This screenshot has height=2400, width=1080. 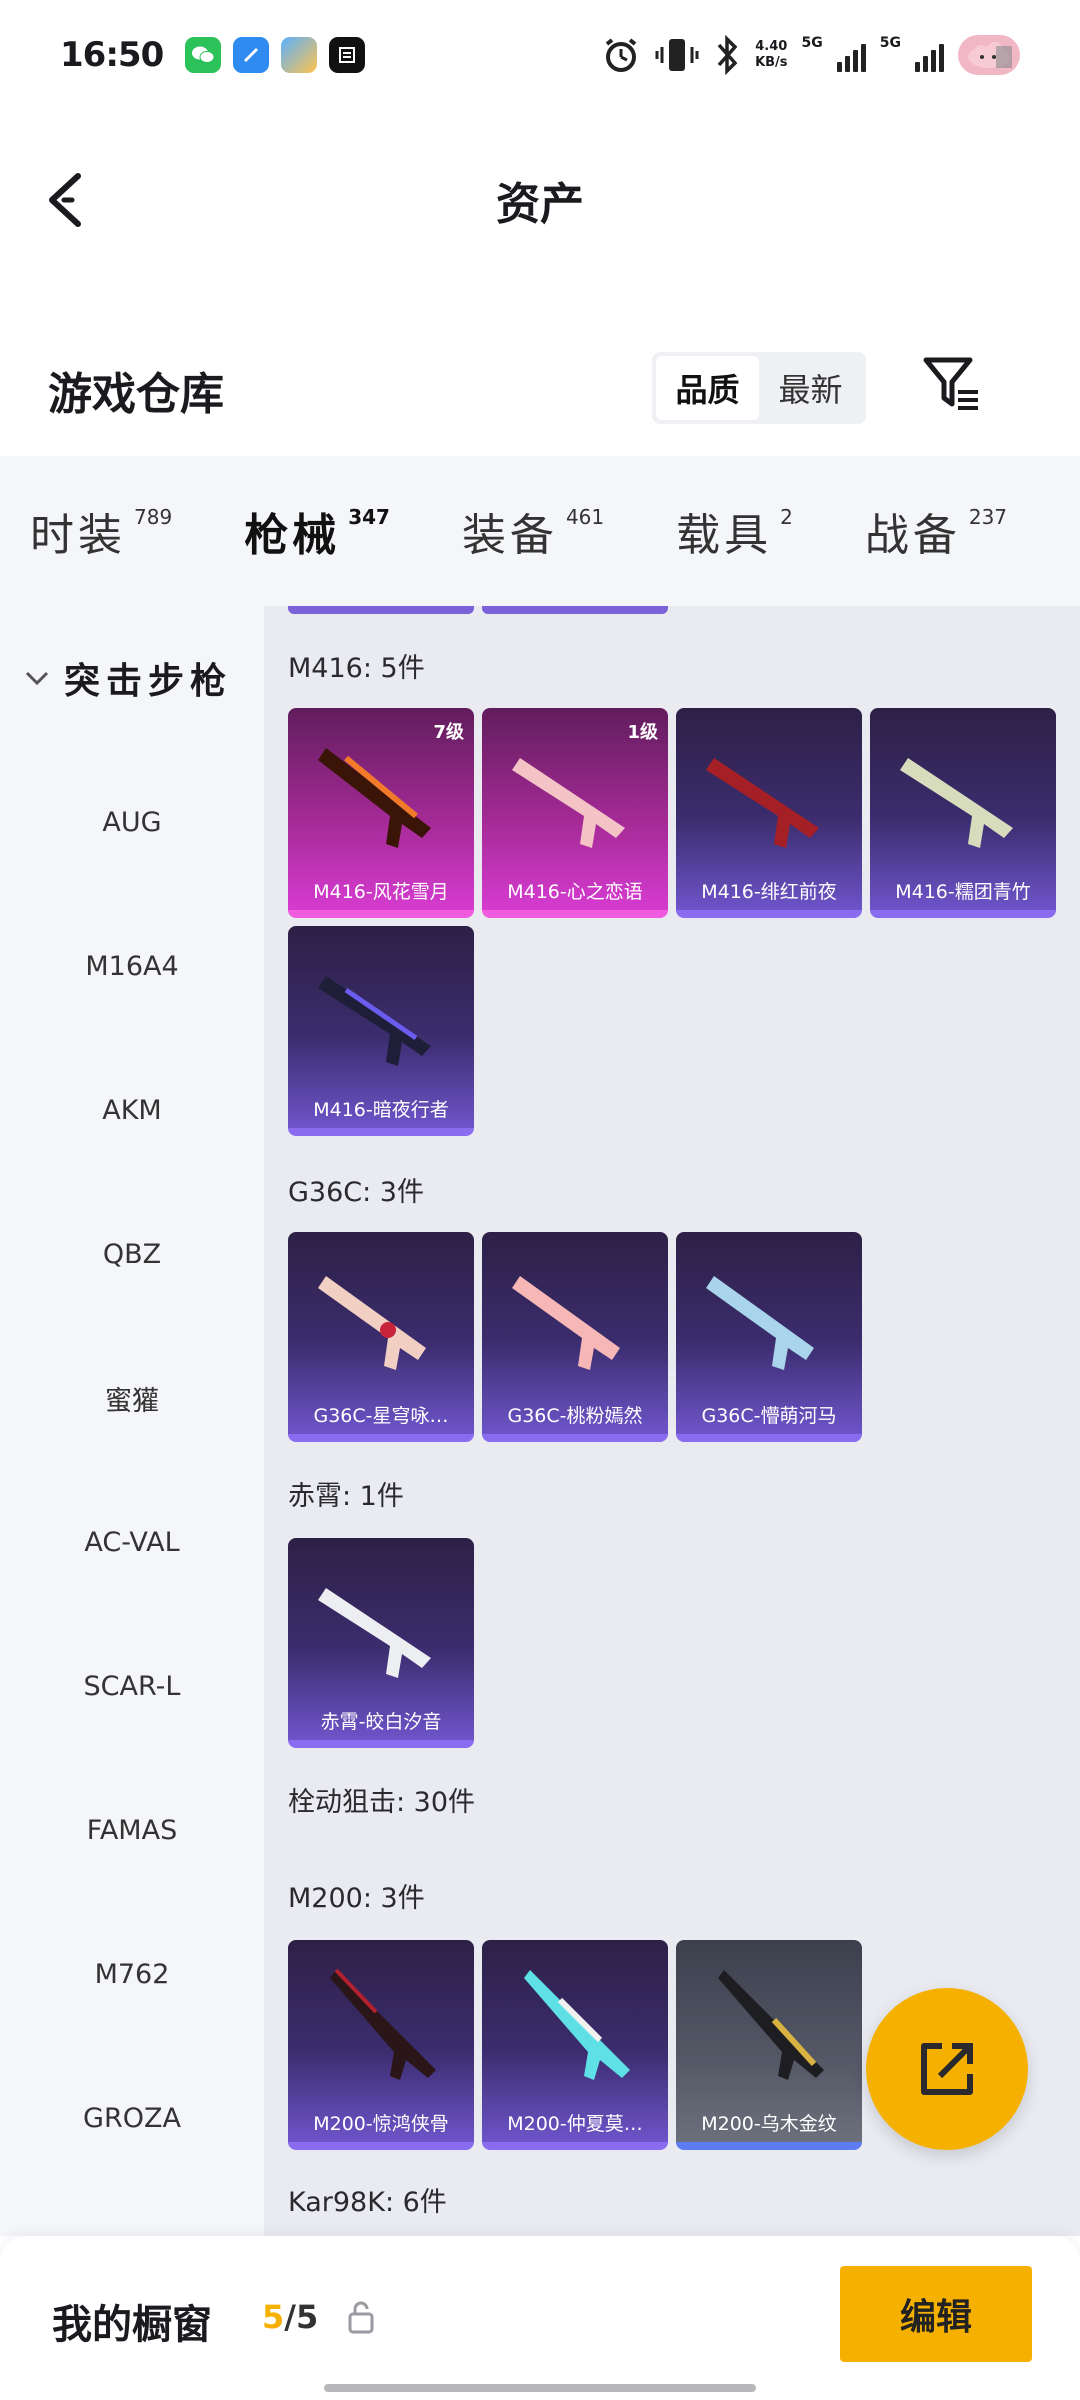 I want to click on weapon-card: M200-惊鸿侠骨, so click(x=381, y=2045).